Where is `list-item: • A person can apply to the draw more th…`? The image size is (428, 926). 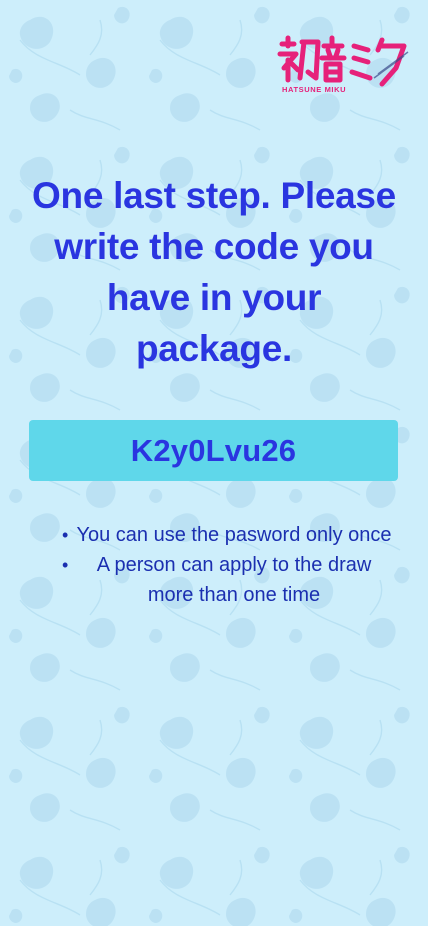
list-item: • A person can apply to the draw more th… is located at coordinates (224, 580).